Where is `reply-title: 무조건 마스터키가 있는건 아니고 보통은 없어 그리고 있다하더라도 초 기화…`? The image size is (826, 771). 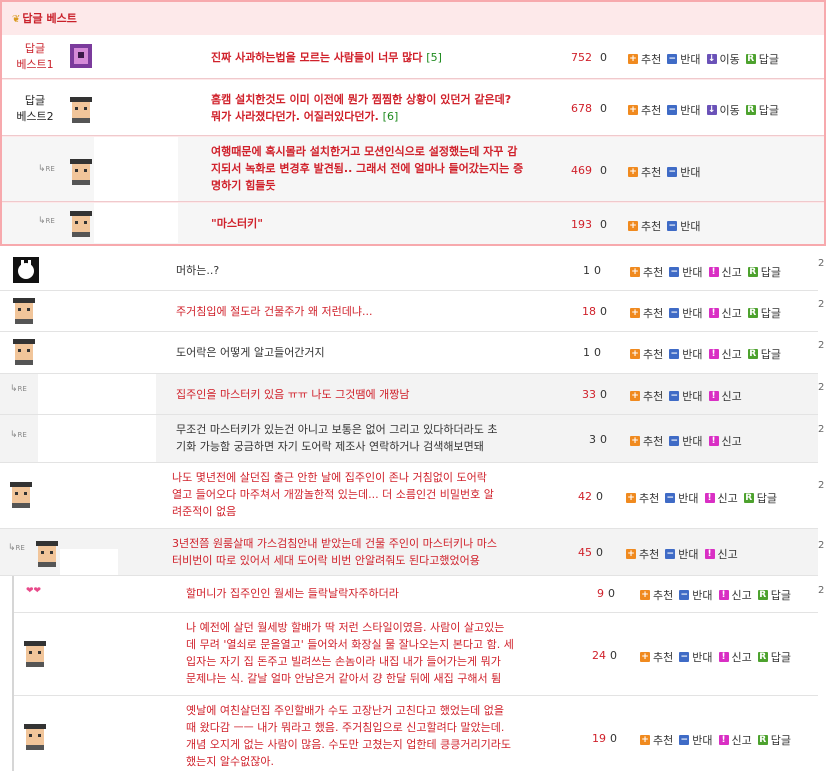
reply-title: 무조건 마스터키가 있는건 아니고 보통은 없어 그리고 있다하더라도 초 기화… is located at coordinates (336, 438).